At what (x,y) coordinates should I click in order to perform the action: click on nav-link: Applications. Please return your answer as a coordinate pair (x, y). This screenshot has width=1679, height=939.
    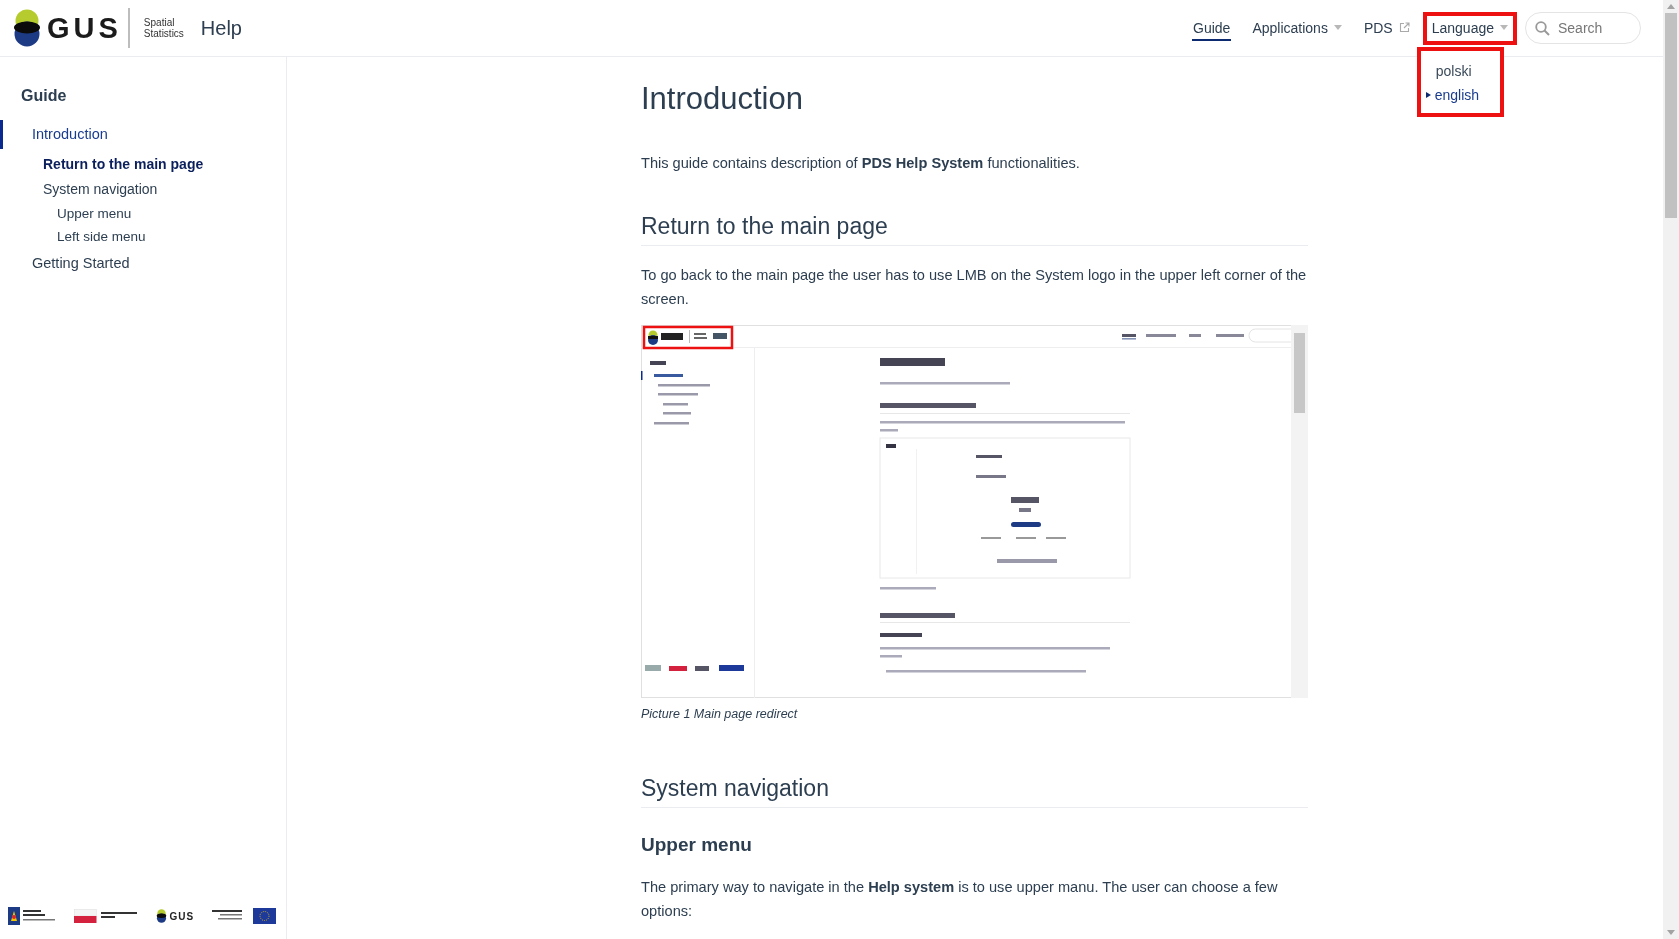
    Looking at the image, I should click on (1297, 28).